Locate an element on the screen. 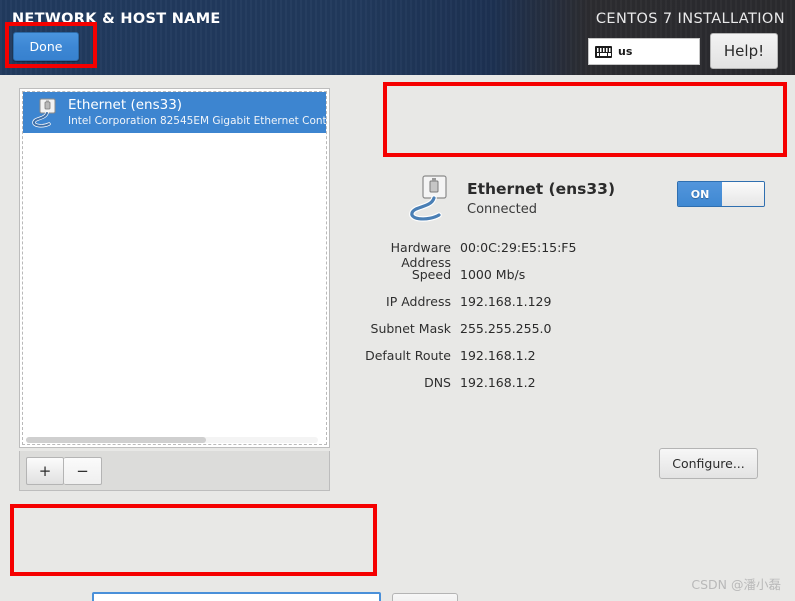 This screenshot has width=795, height=601. device-power-toggle: ON is located at coordinates (721, 194).